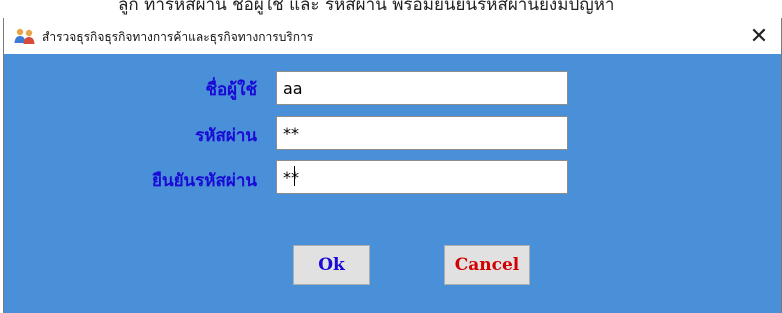 This screenshot has height=313, width=782. What do you see at coordinates (422, 177) in the screenshot?
I see `confirm-password-input` at bounding box center [422, 177].